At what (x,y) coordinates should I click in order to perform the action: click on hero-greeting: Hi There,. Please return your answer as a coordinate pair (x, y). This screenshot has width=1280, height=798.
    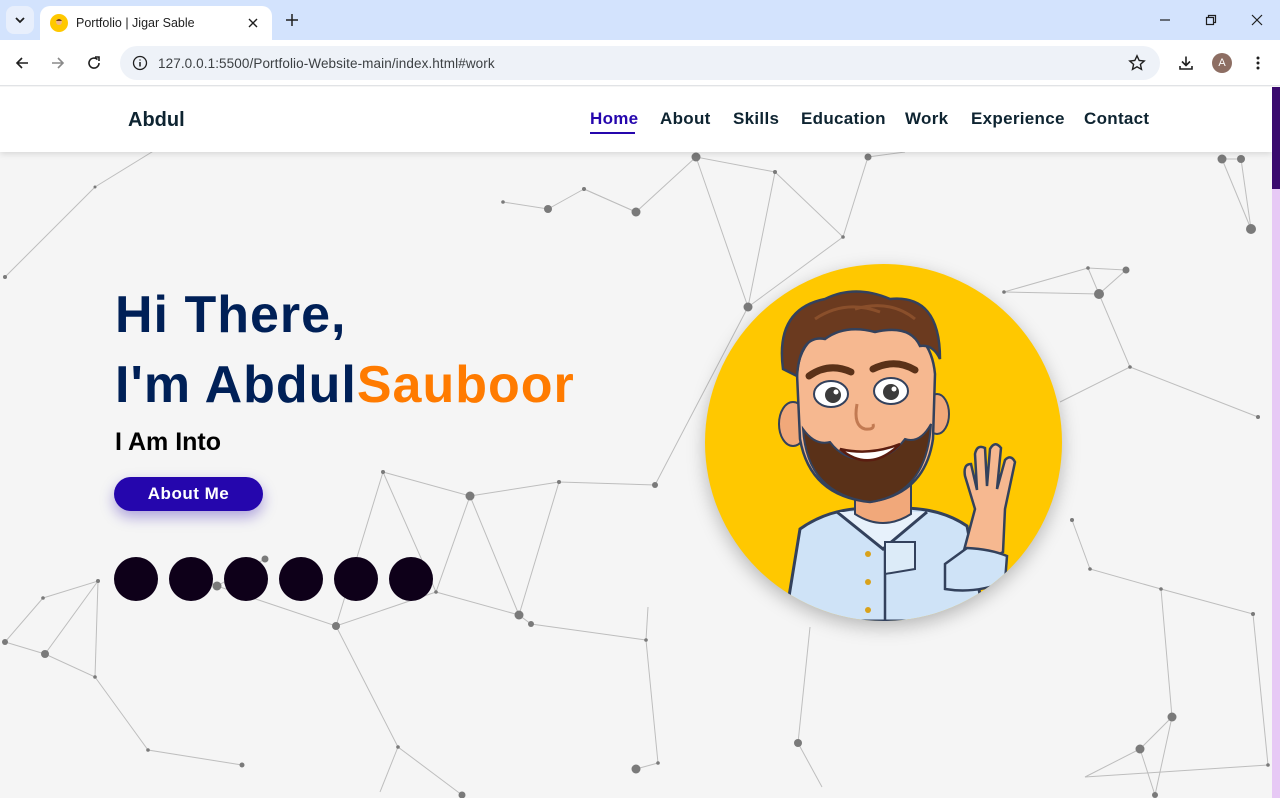
    Looking at the image, I should click on (231, 315).